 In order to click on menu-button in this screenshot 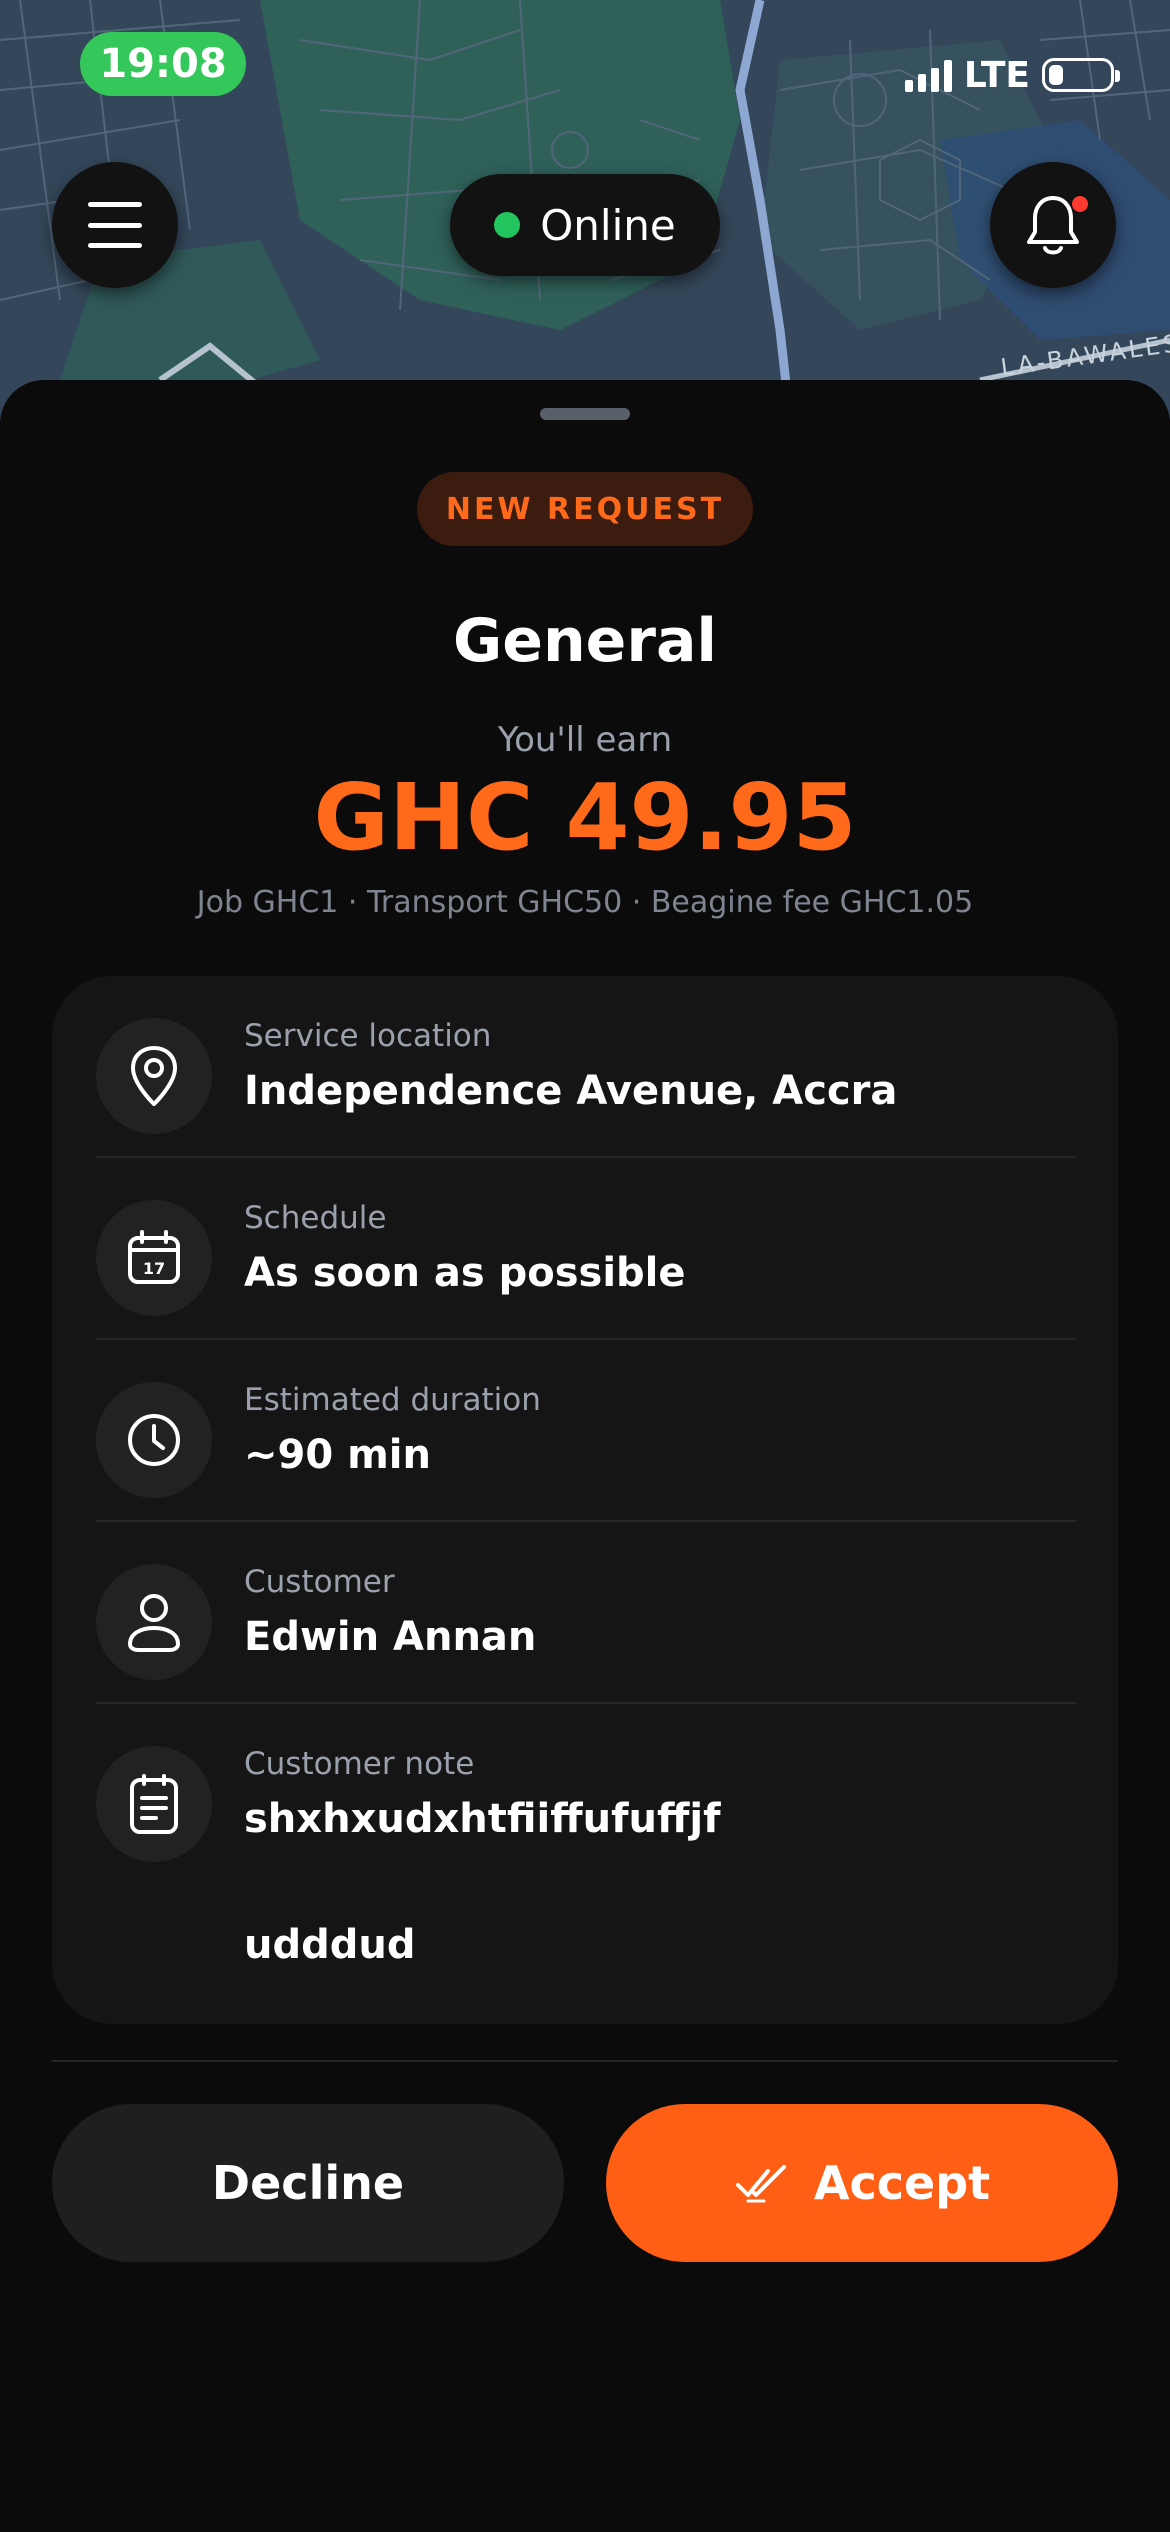, I will do `click(115, 225)`.